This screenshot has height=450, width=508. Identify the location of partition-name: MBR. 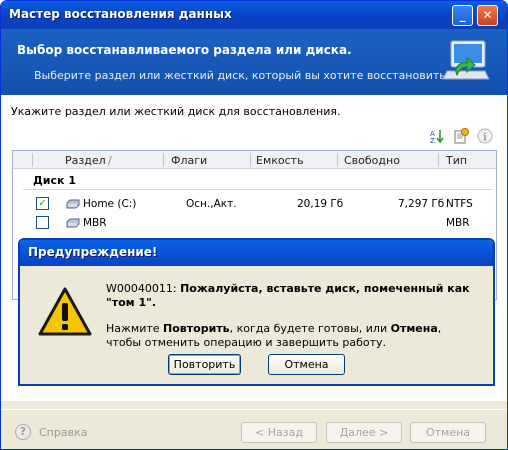
(95, 223).